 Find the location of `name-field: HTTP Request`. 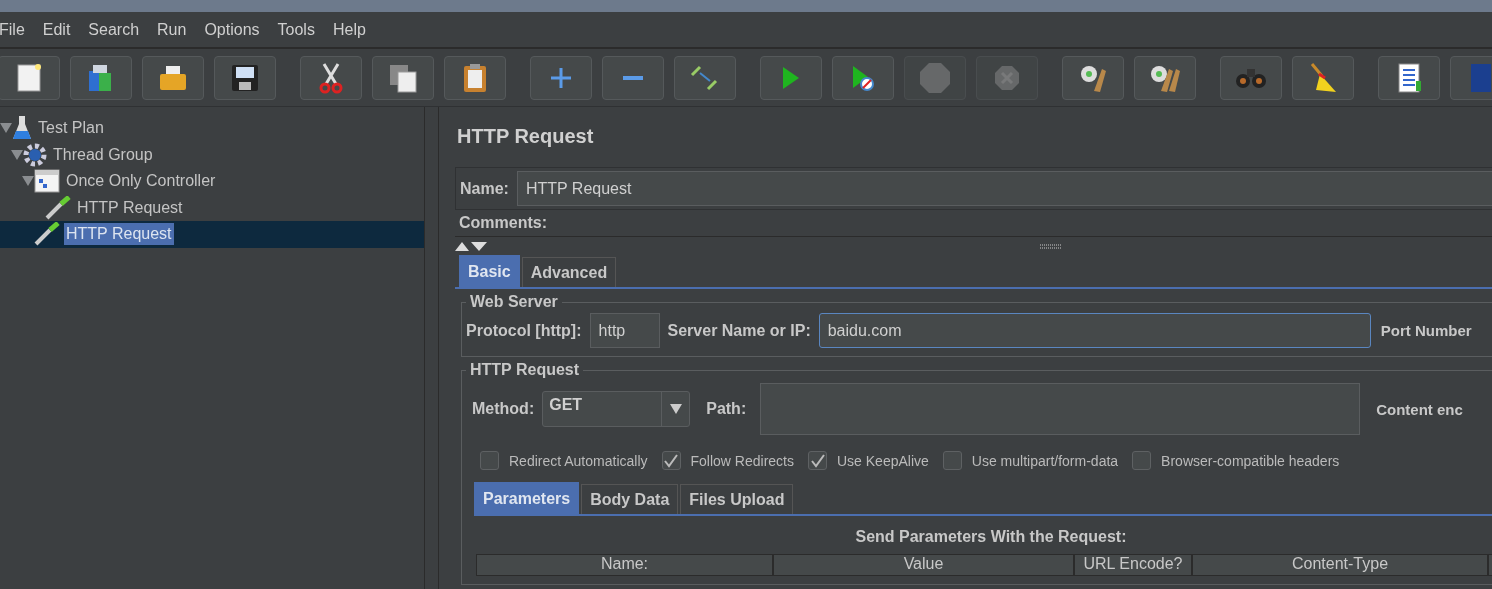

name-field: HTTP Request is located at coordinates (1004, 188).